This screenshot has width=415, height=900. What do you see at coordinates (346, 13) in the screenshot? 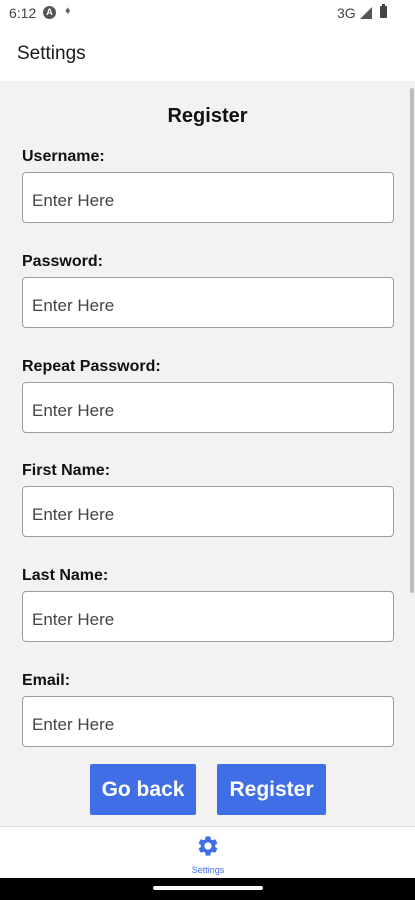
I see `network-type: 3G` at bounding box center [346, 13].